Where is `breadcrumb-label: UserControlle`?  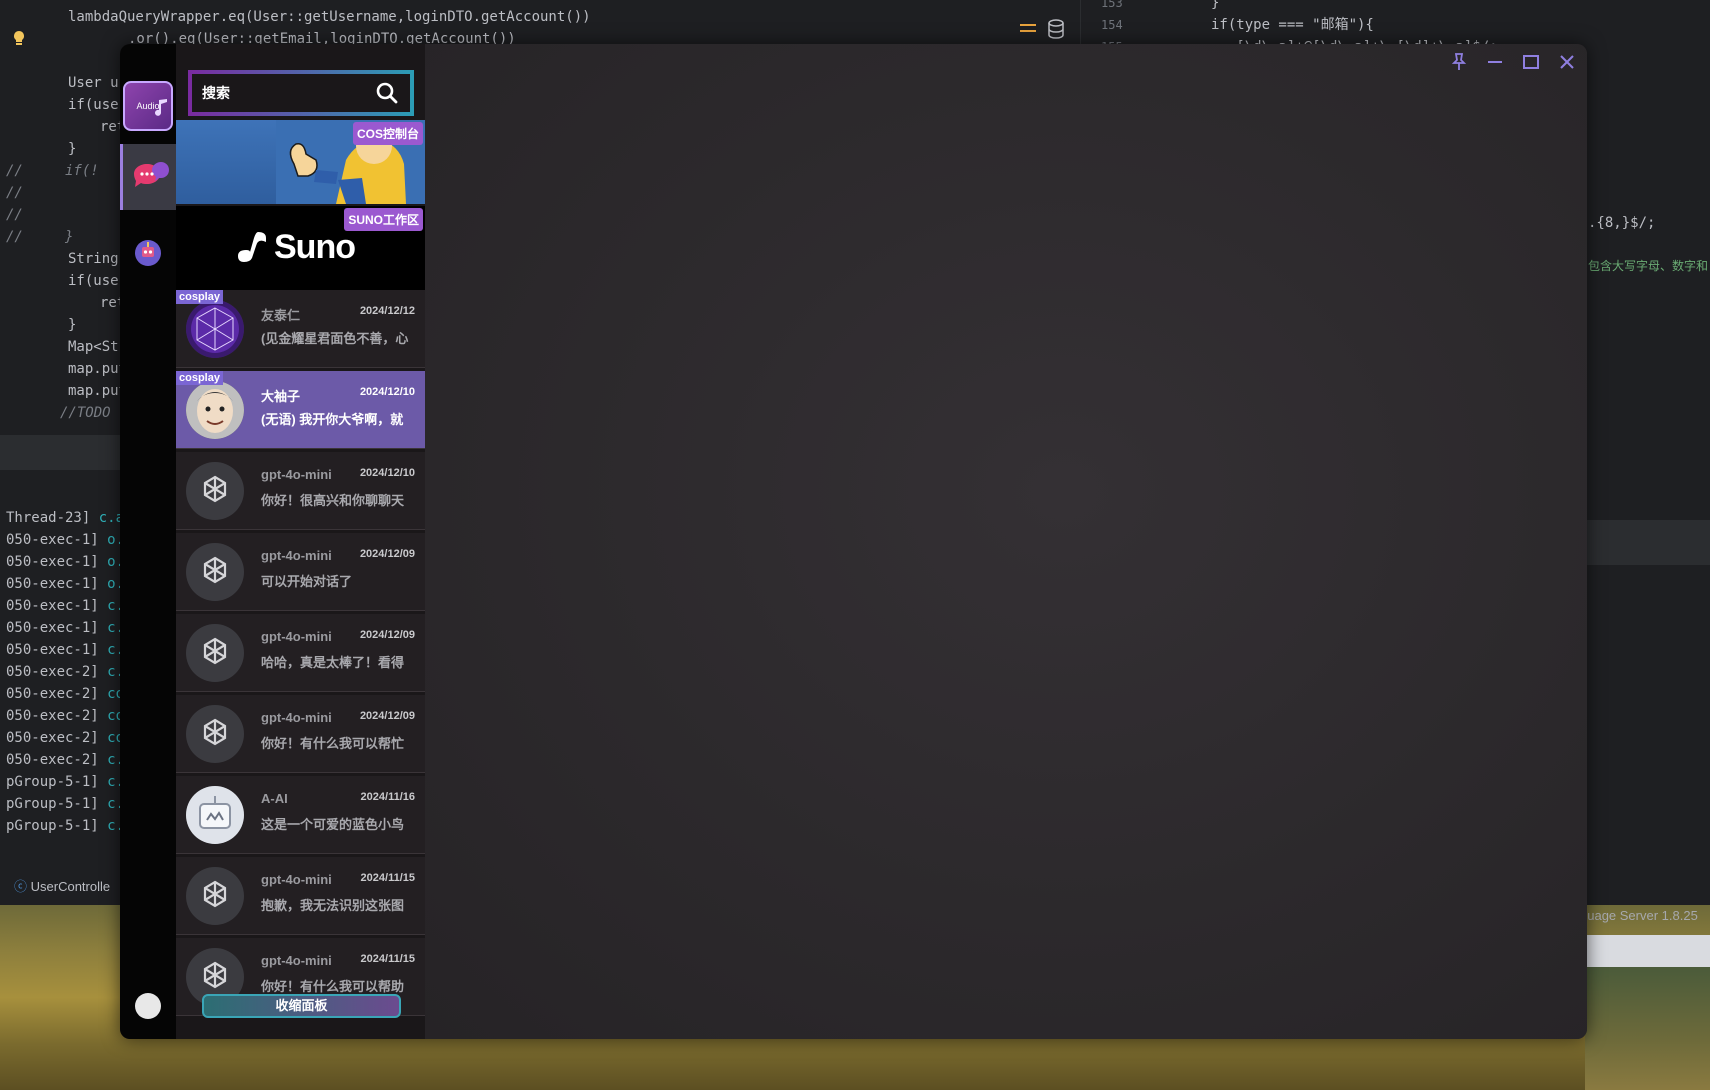
breadcrumb-label: UserControlle is located at coordinates (70, 886).